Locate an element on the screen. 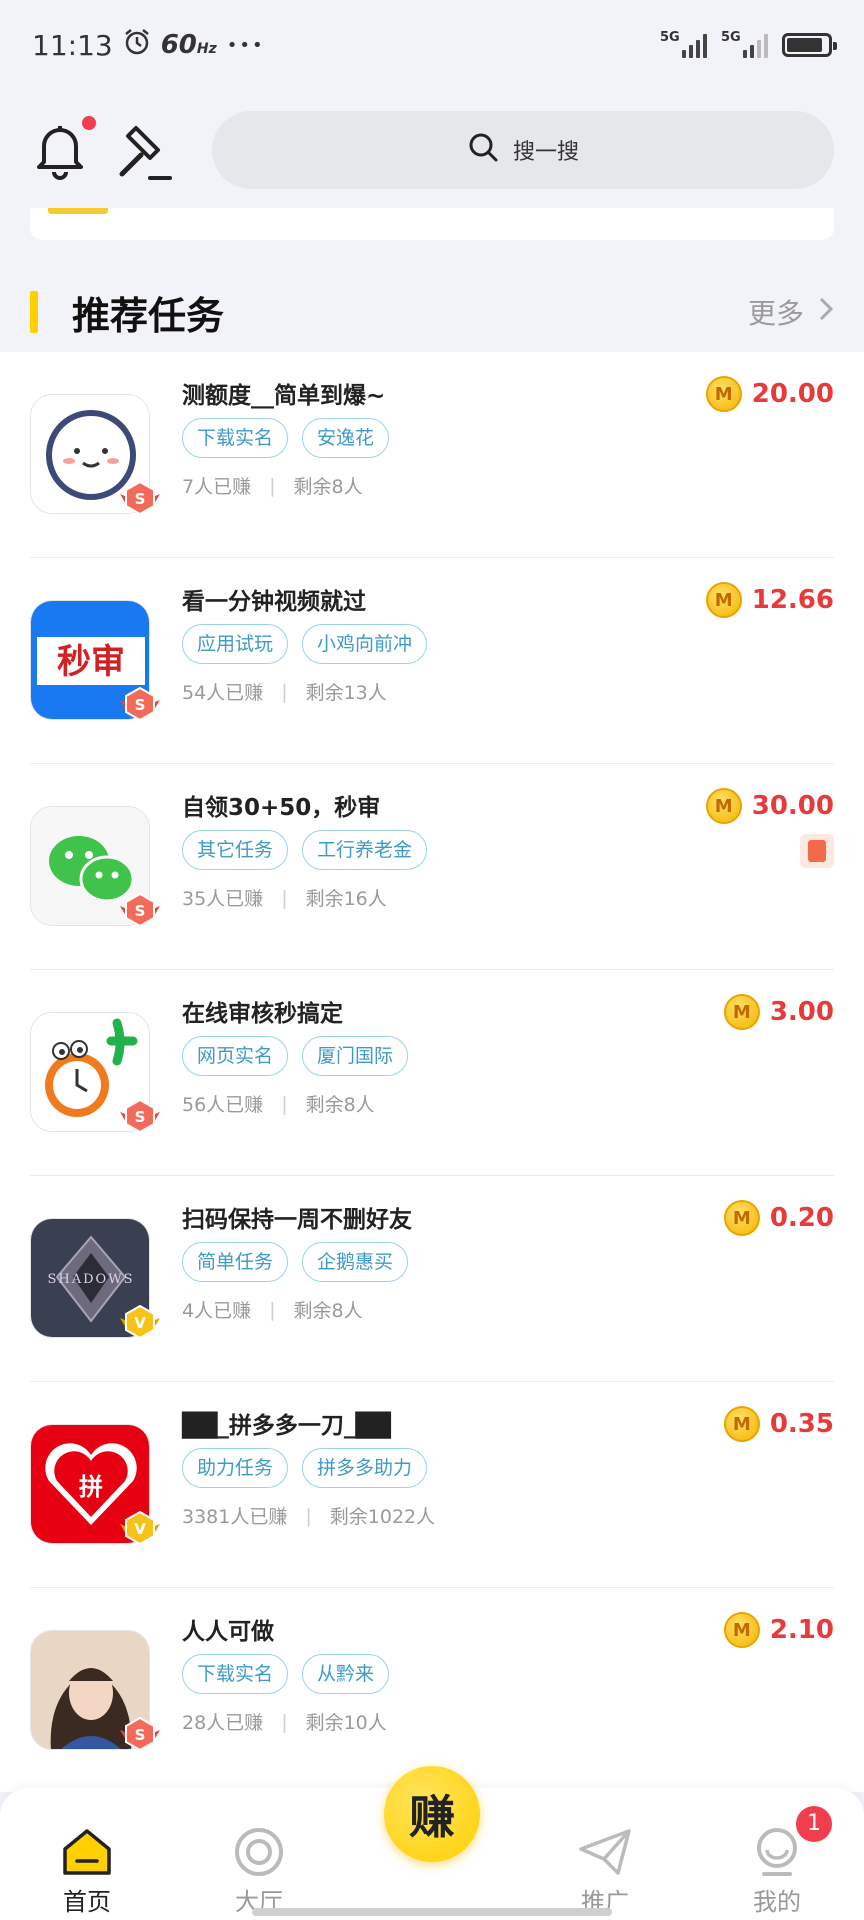  earned-count: 3381人已赚 is located at coordinates (235, 1517).